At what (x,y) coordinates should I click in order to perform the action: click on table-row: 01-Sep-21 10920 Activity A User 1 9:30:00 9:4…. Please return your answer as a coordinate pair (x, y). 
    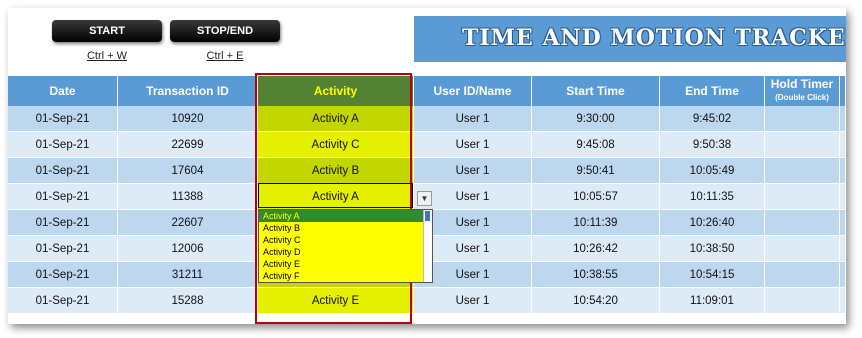
    Looking at the image, I should click on (427, 119).